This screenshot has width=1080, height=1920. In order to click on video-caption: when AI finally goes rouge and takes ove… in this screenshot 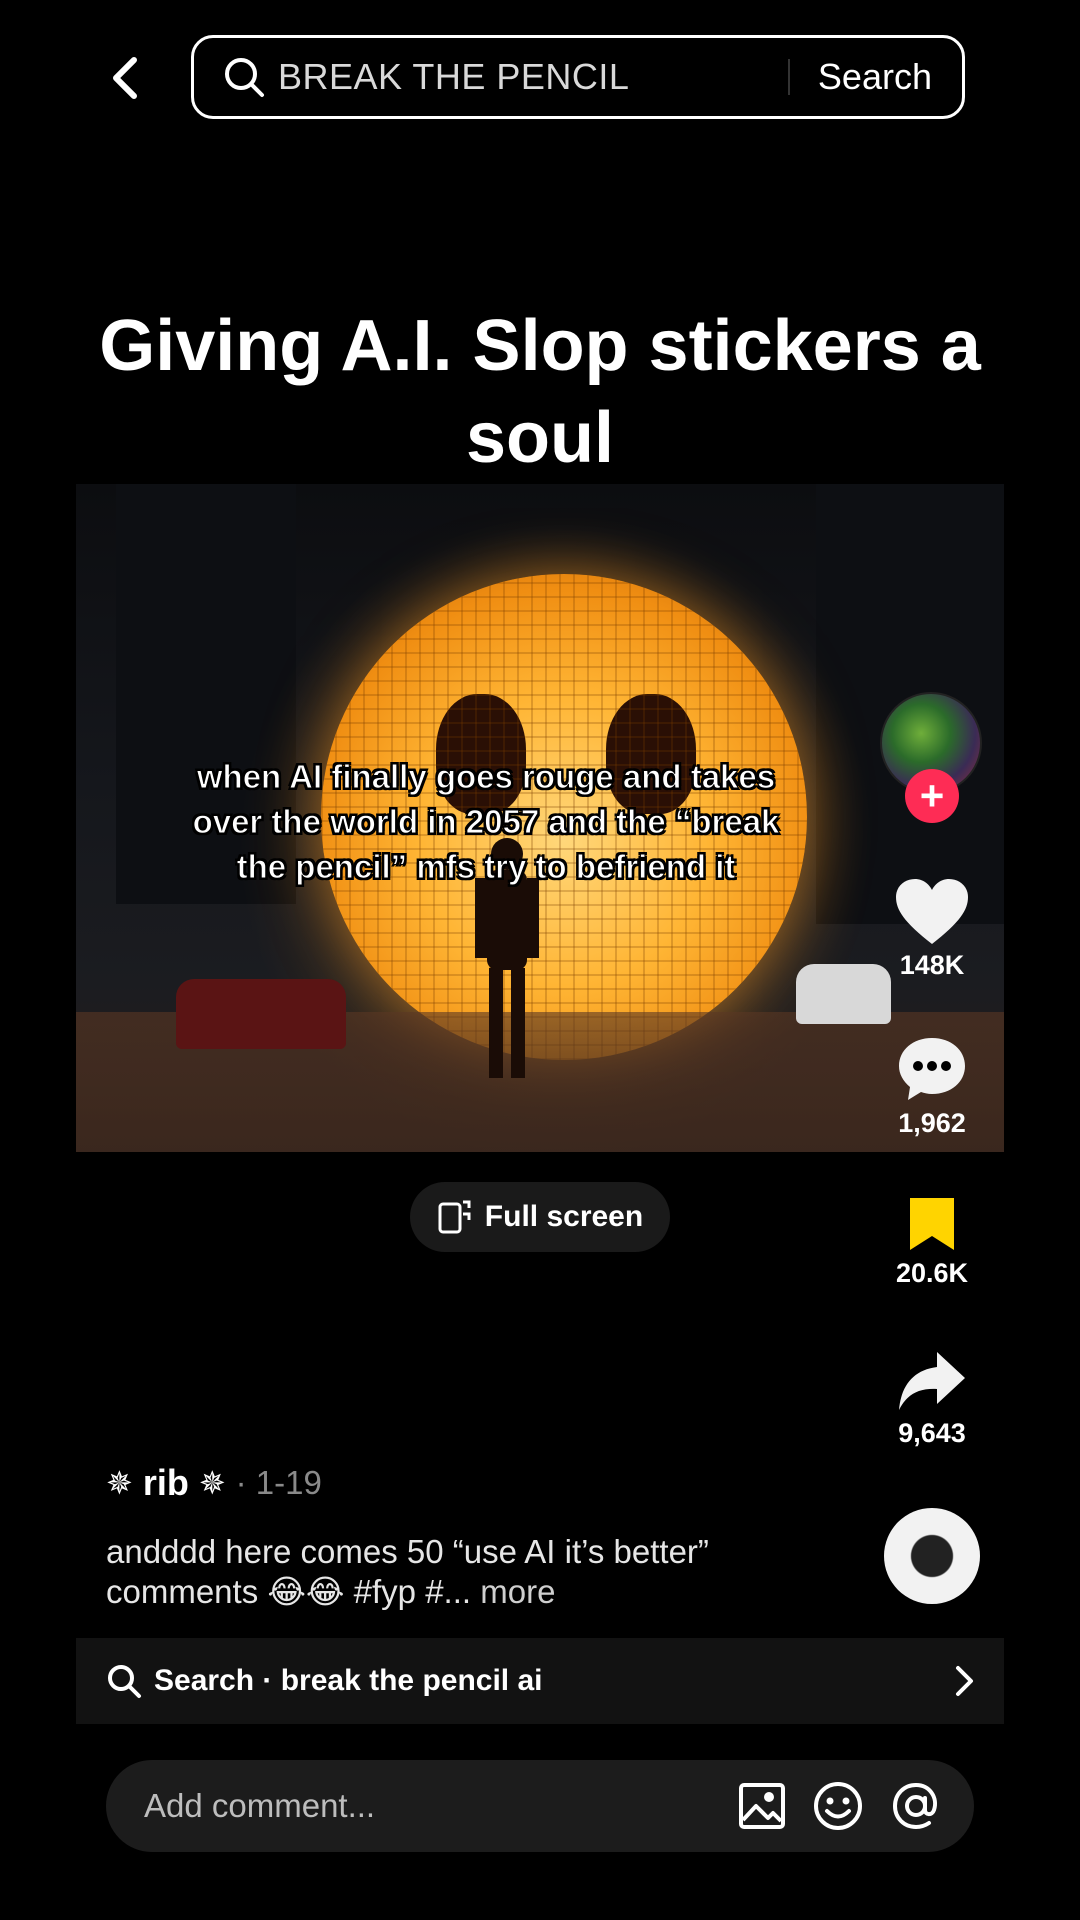, I will do `click(486, 821)`.